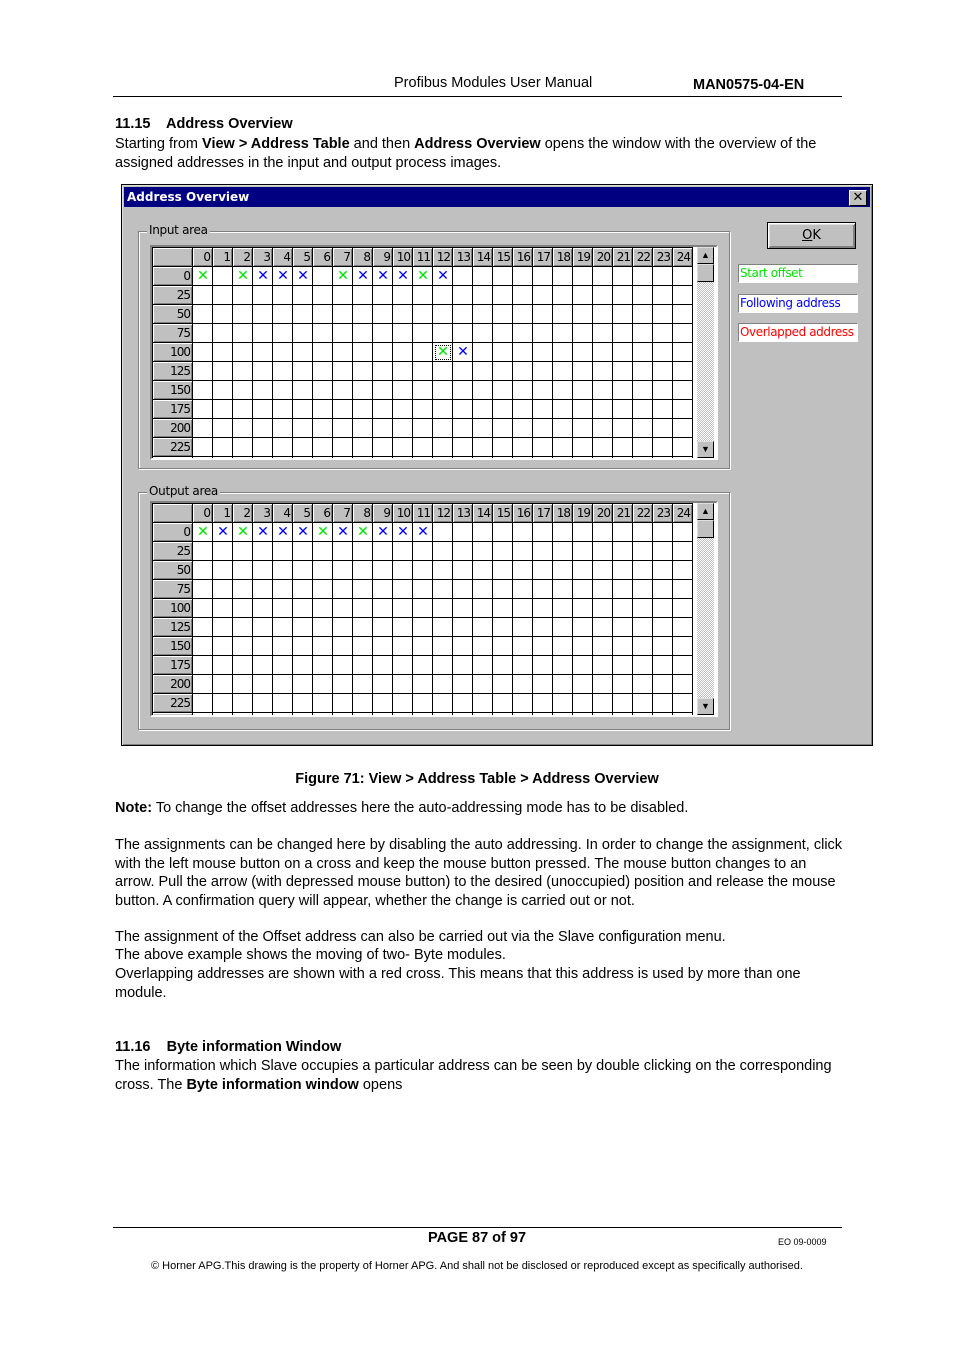  Describe the element at coordinates (243, 532) in the screenshot. I see `start-offset-cross-icon: ✕` at that location.